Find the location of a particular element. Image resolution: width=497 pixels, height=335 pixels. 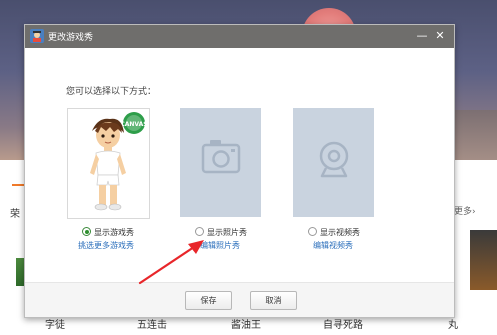

game-show-preview: CANVAS is located at coordinates (108, 163).